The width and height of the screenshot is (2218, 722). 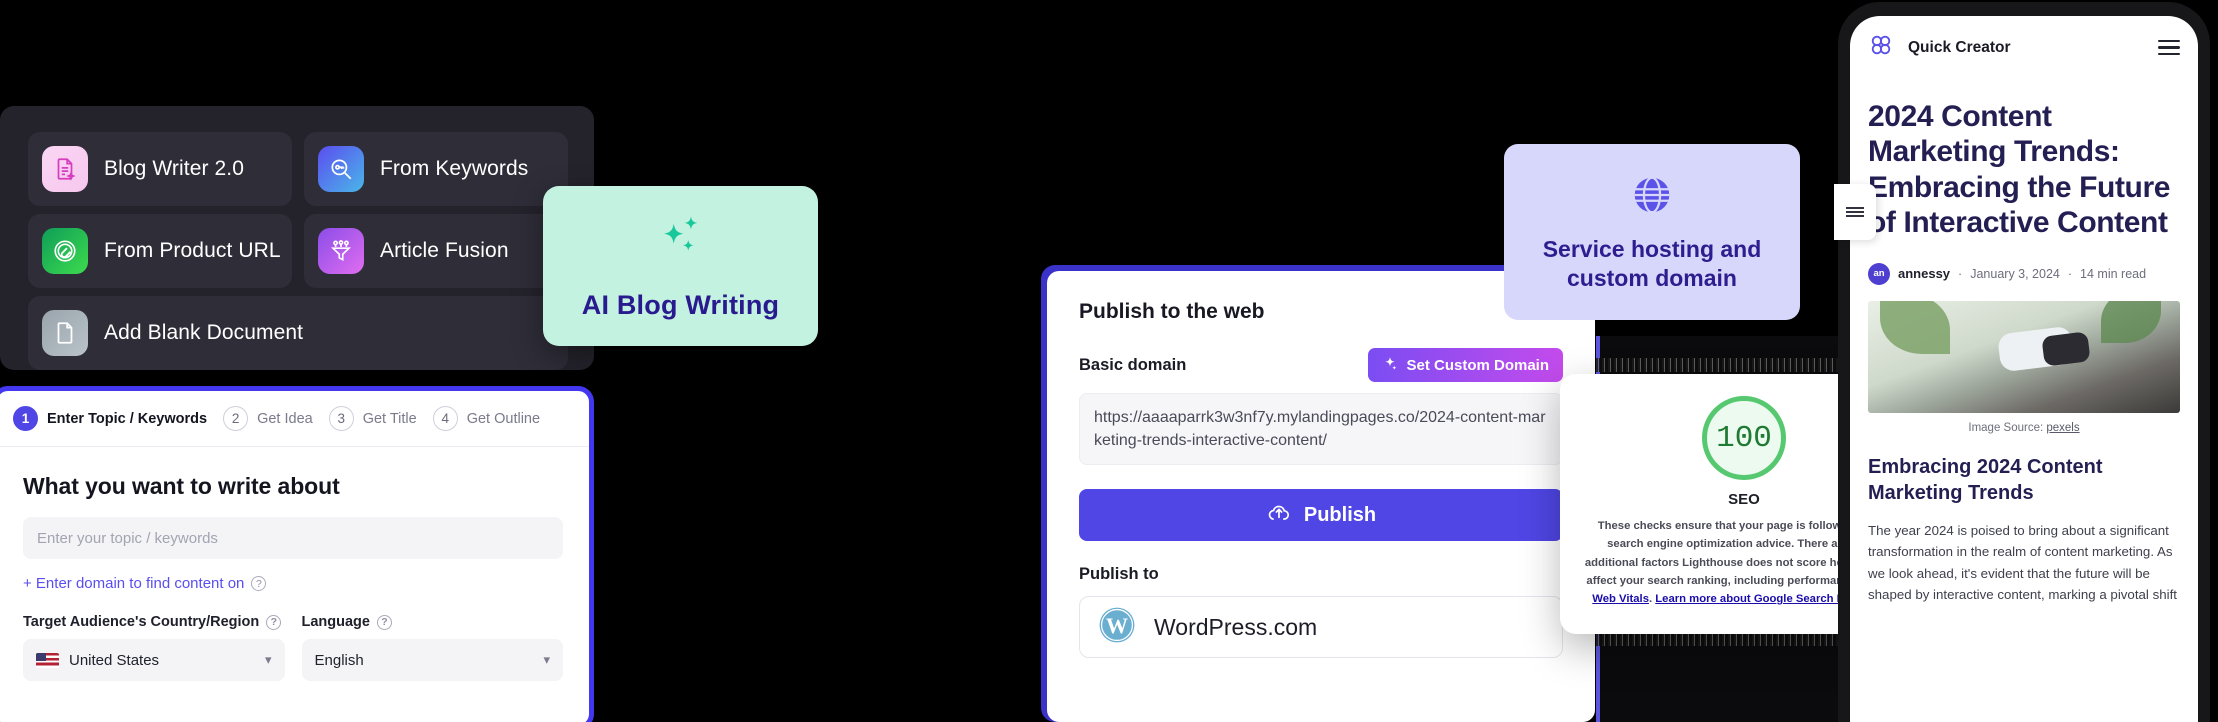 What do you see at coordinates (2007, 427) in the screenshot?
I see `image-source-prefix: Image Source:` at bounding box center [2007, 427].